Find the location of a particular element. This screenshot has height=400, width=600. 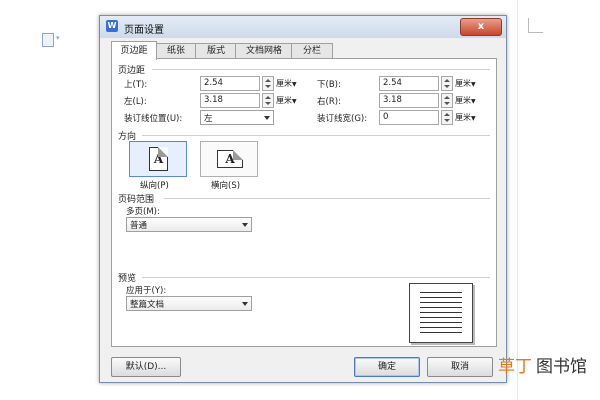

top-margin-unit: 厘米▼ is located at coordinates (286, 83).